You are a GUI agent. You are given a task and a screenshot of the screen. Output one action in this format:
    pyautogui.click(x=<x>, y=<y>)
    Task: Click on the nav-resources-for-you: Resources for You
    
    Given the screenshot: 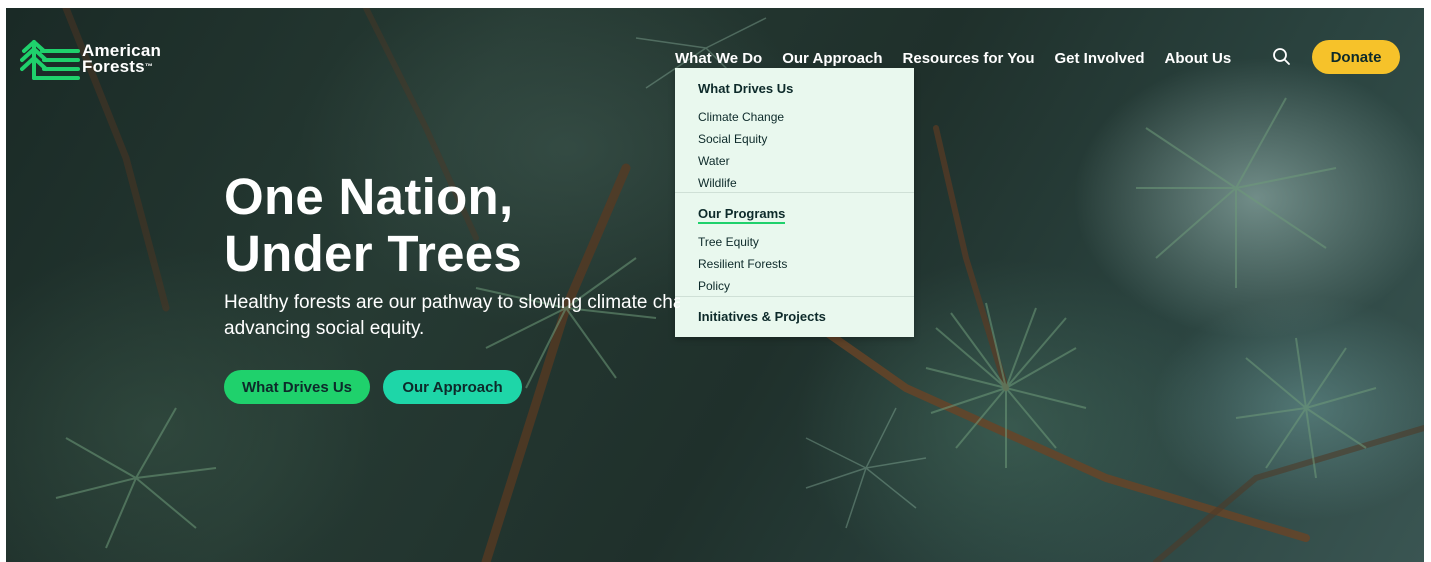 What is the action you would take?
    pyautogui.click(x=969, y=58)
    